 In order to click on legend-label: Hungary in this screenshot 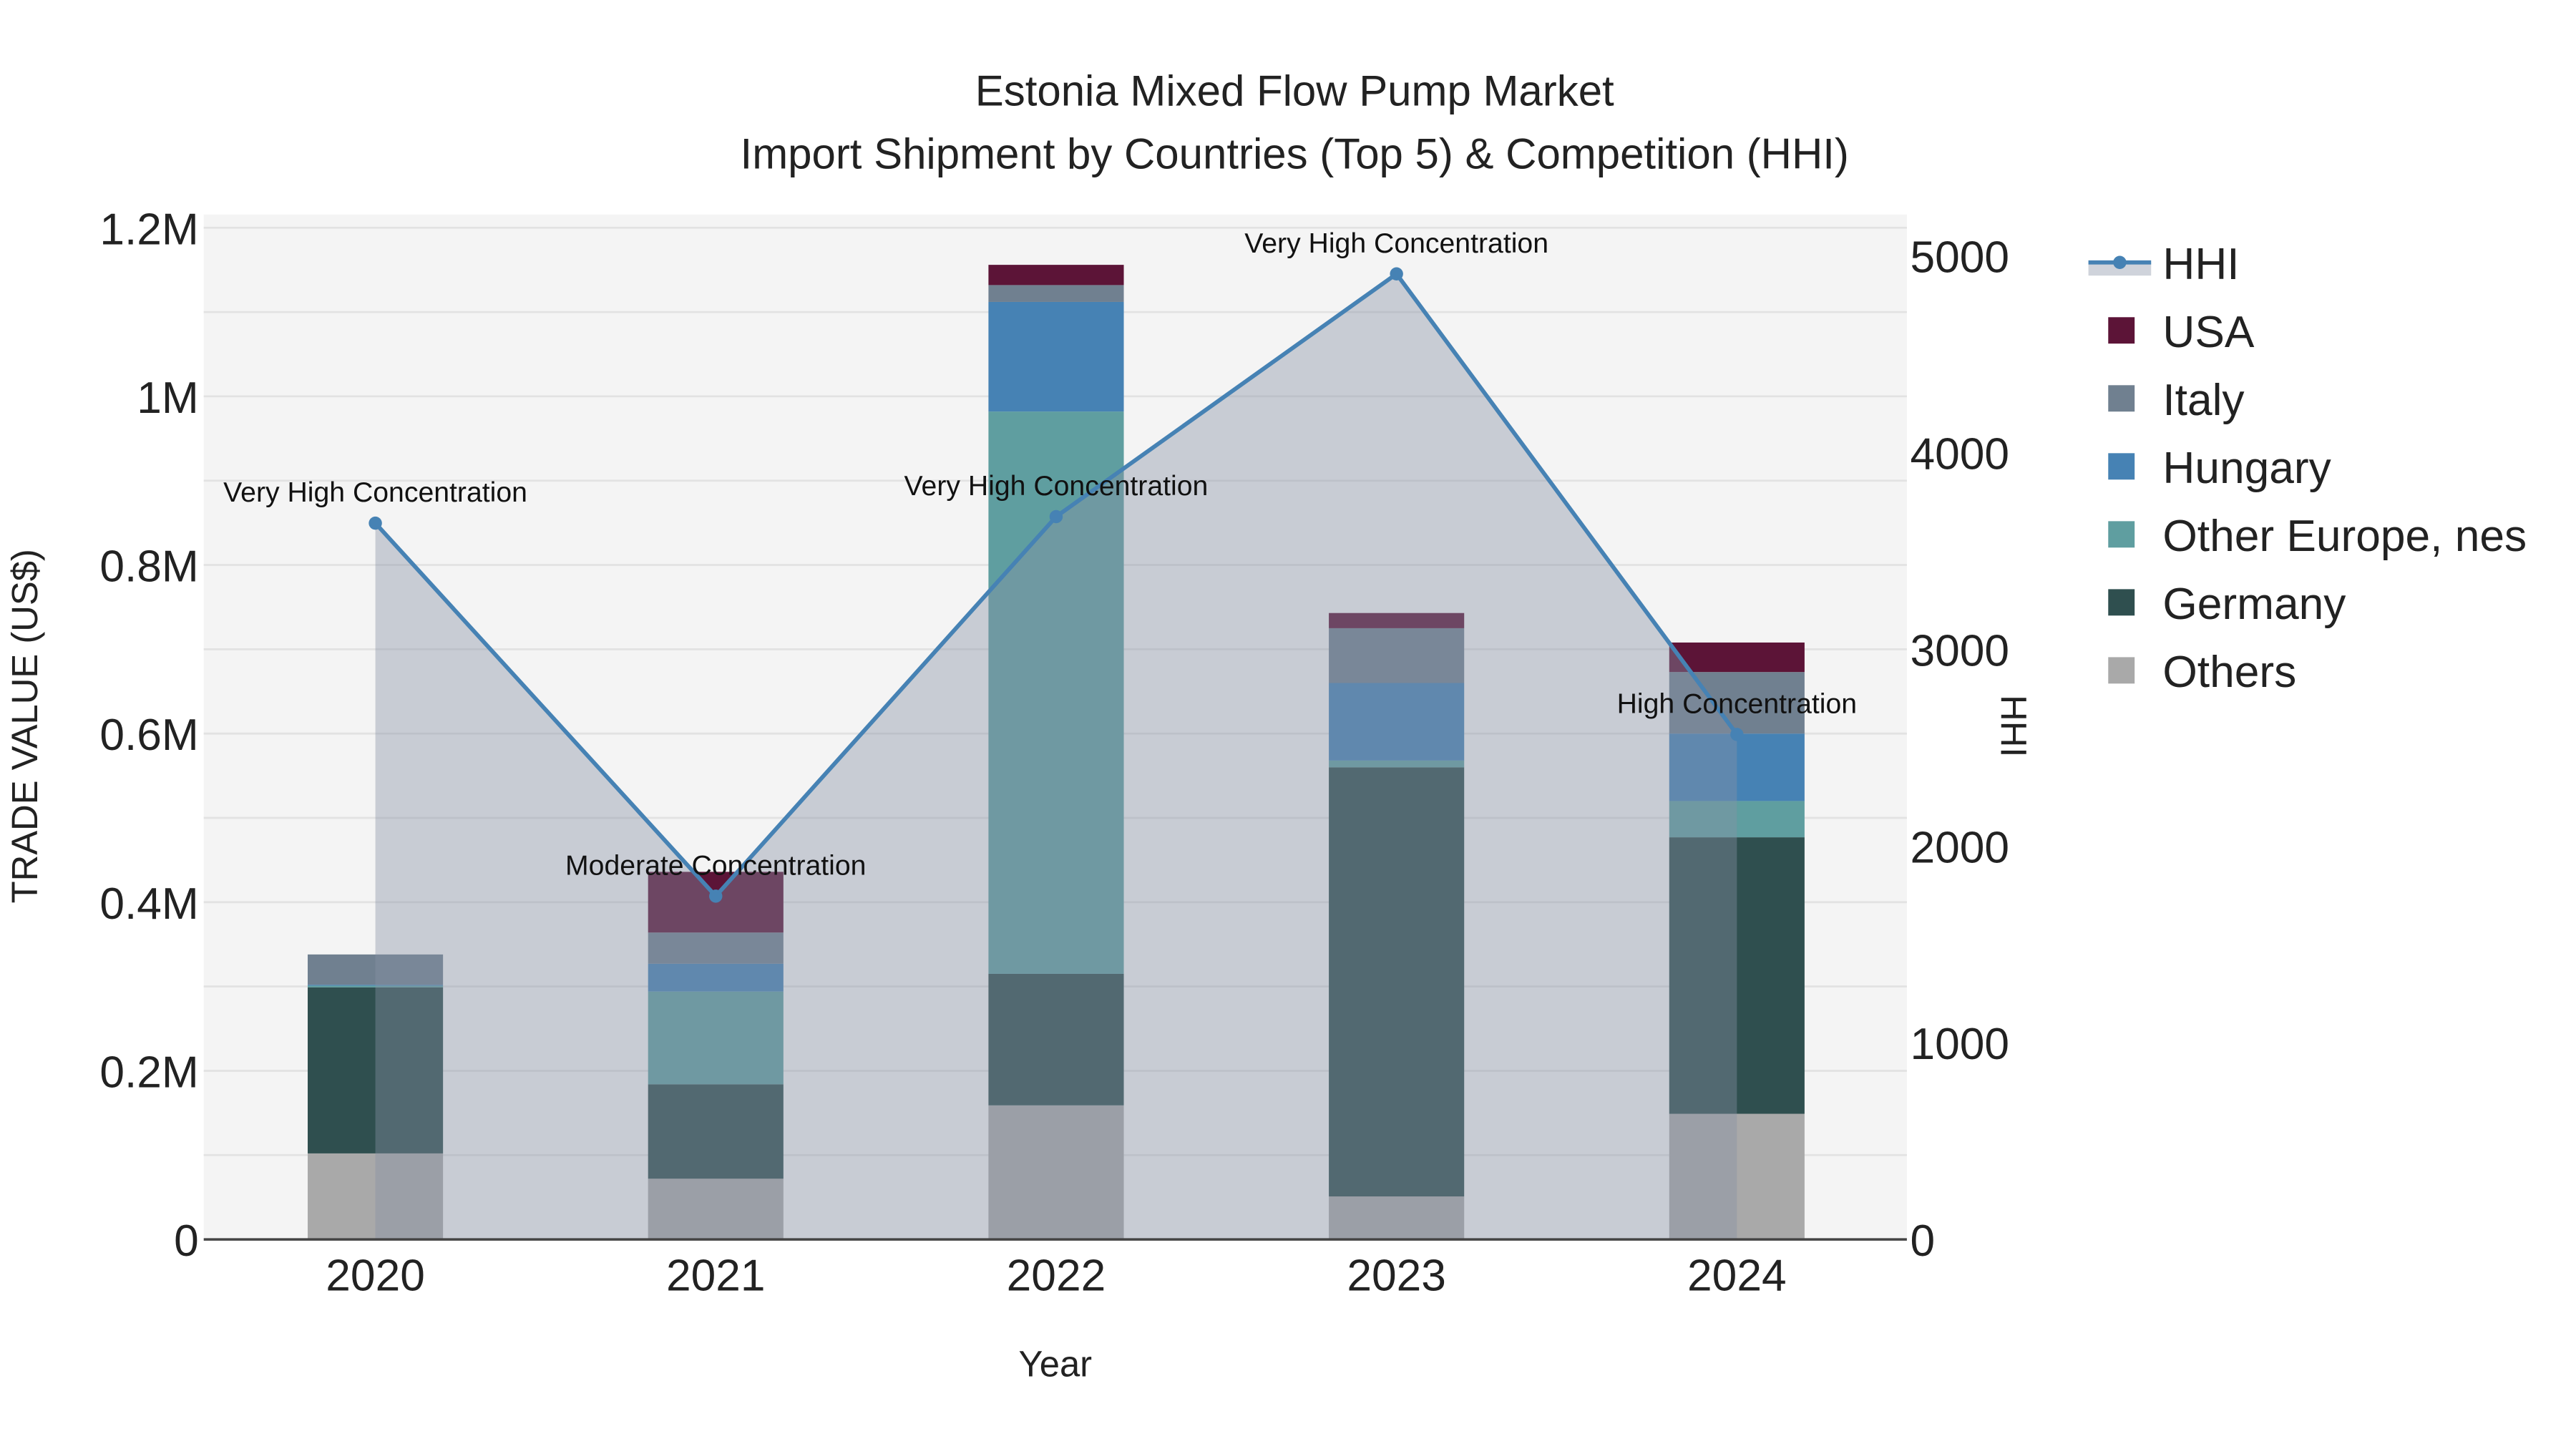, I will do `click(2246, 468)`.